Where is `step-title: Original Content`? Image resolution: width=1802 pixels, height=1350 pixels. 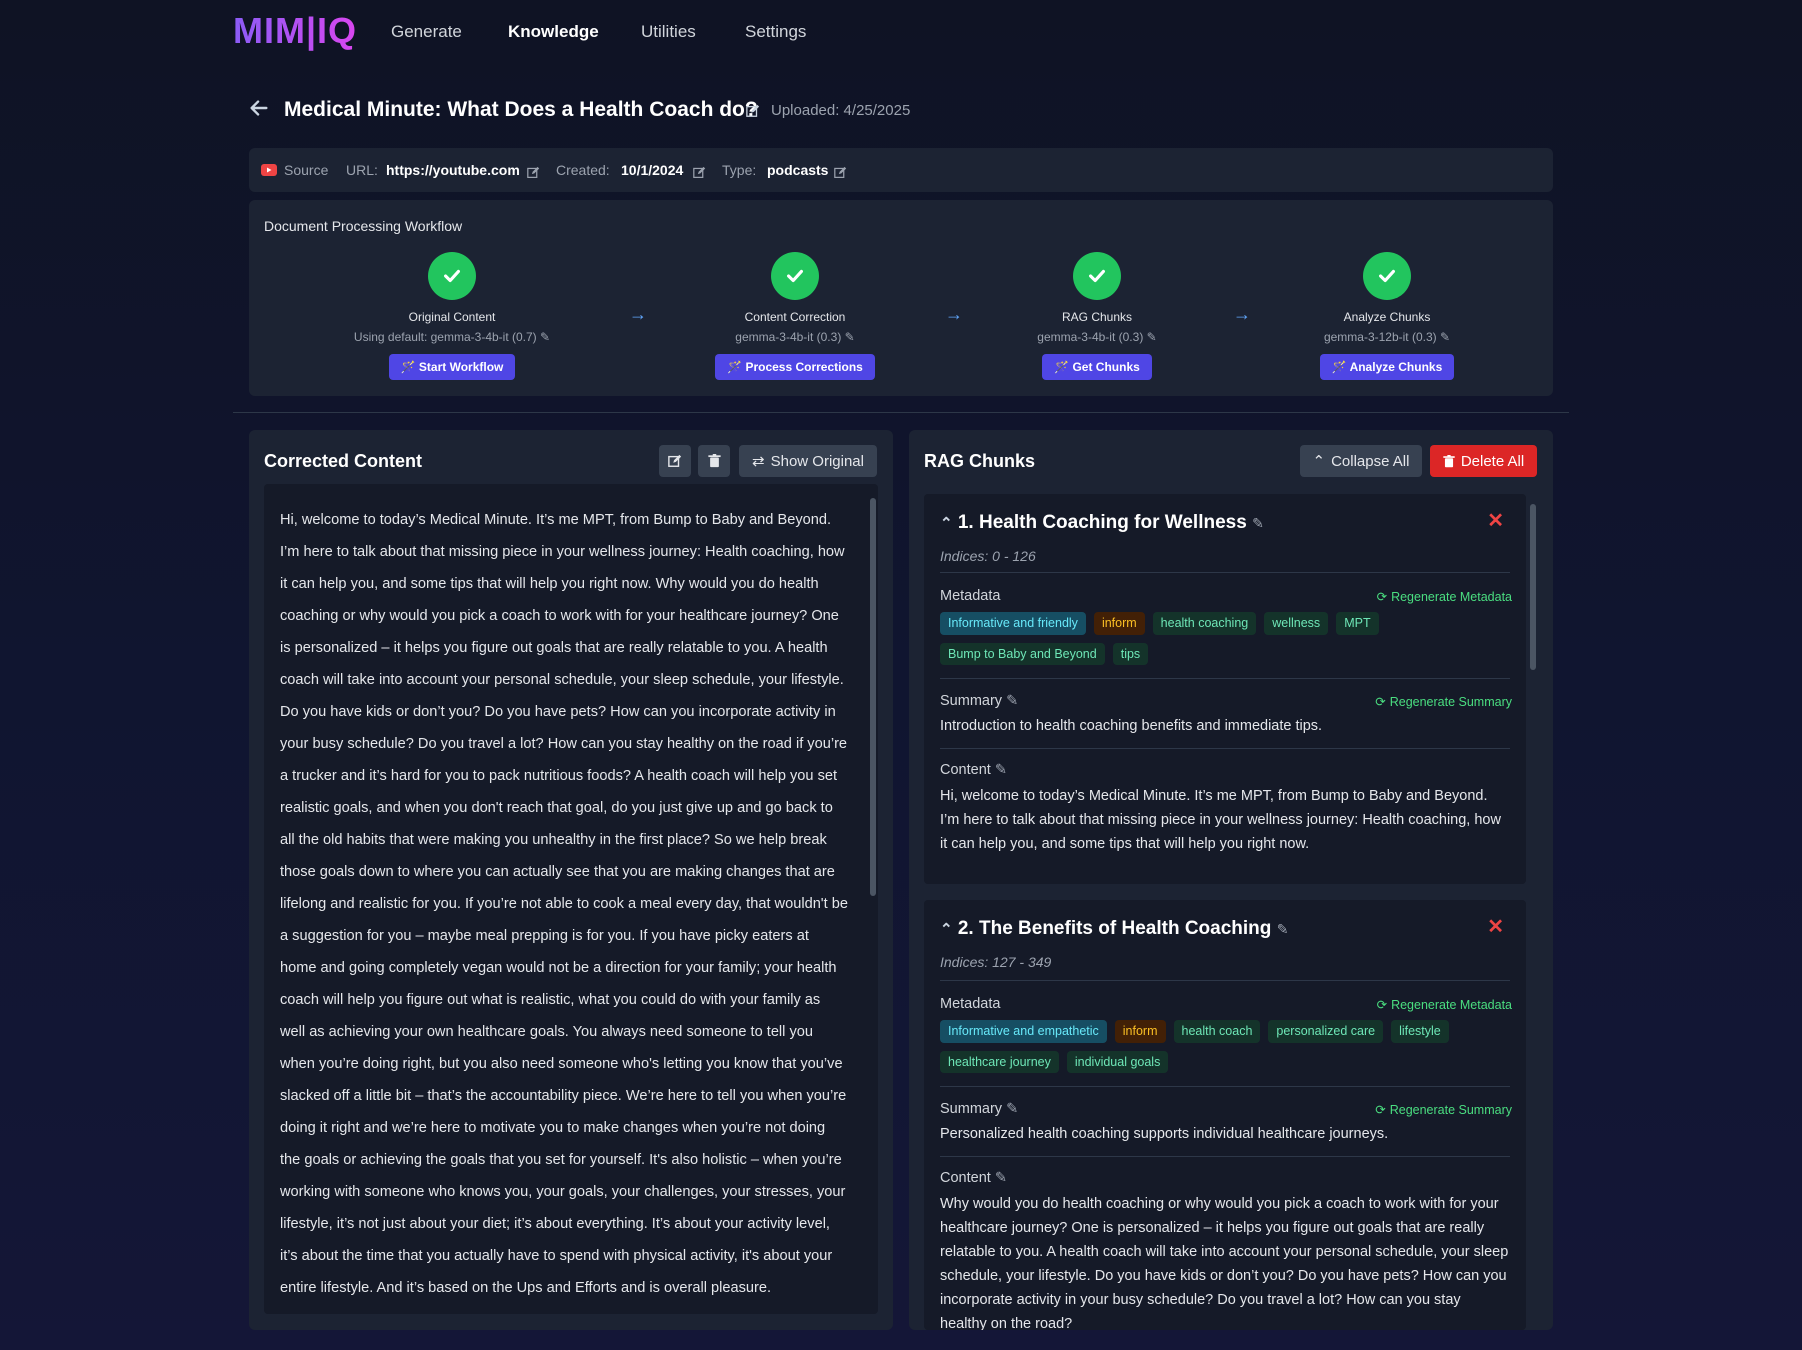 step-title: Original Content is located at coordinates (452, 317).